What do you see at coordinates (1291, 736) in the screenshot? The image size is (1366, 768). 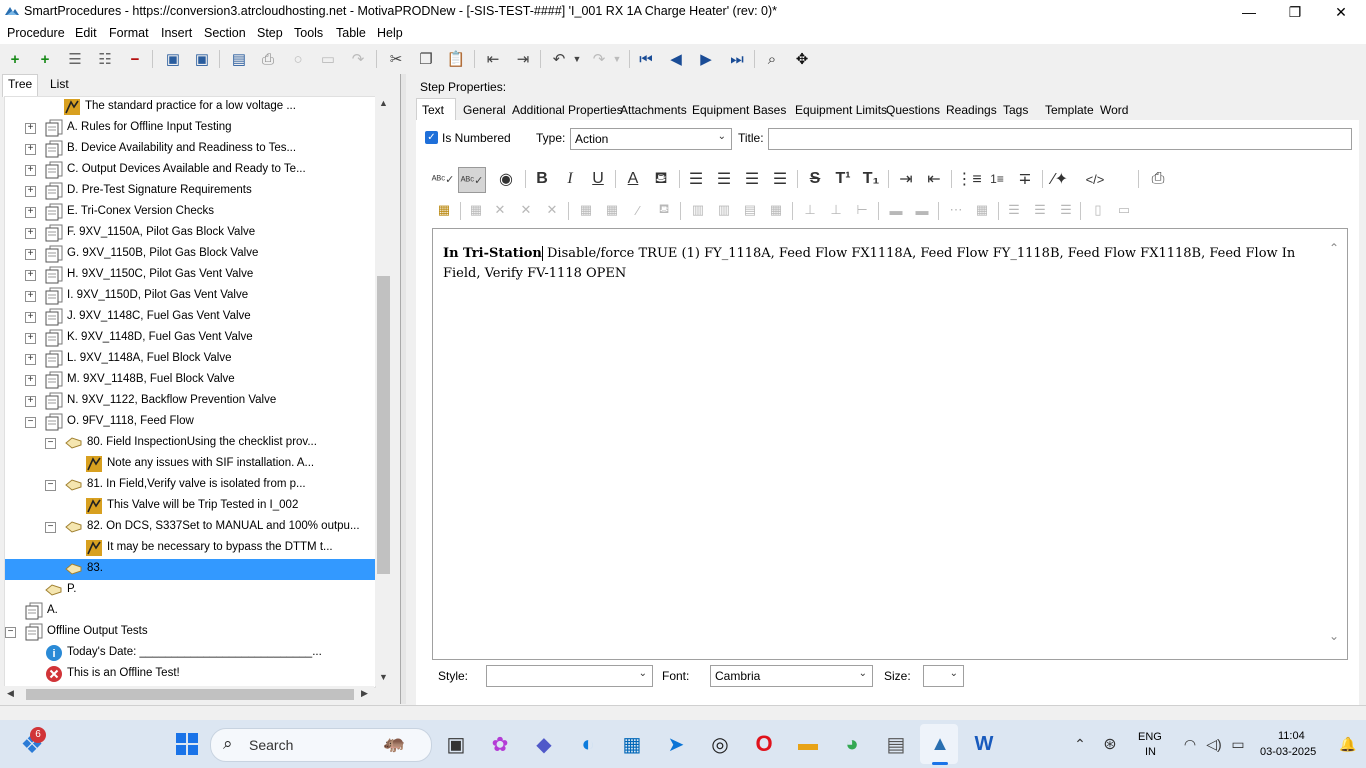 I see `clock-time: 11:04` at bounding box center [1291, 736].